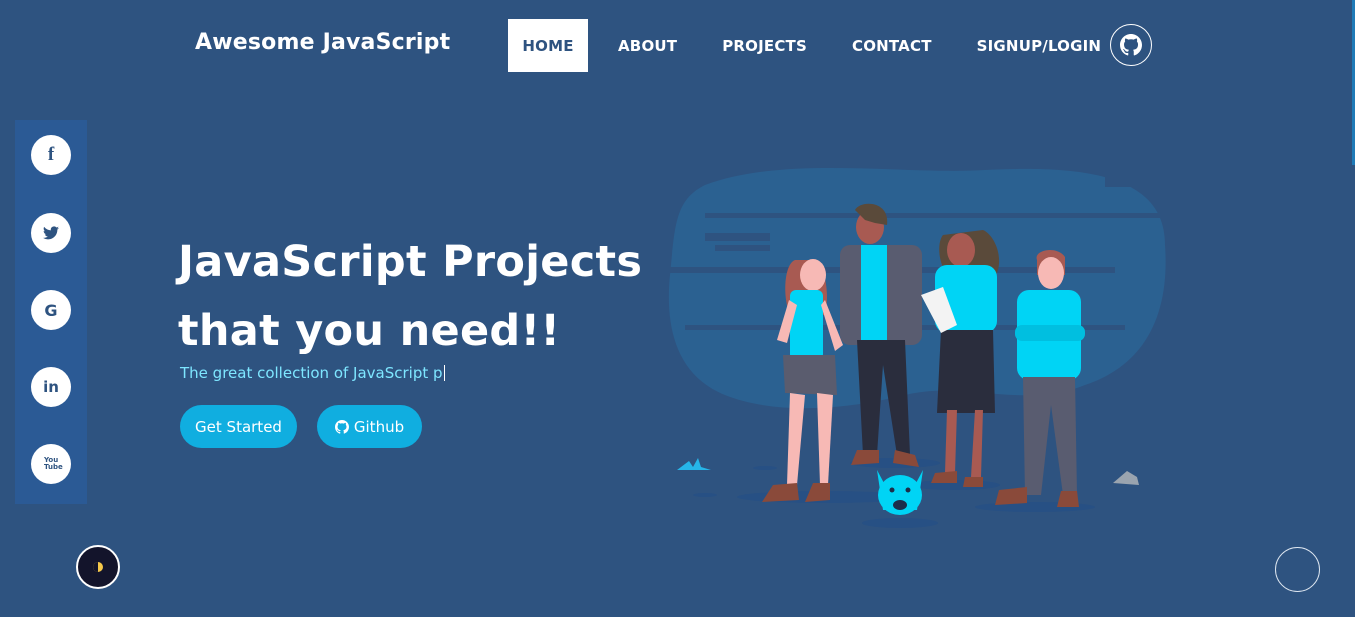 The height and width of the screenshot is (617, 1355). I want to click on hero-title-line2: that you need!!, so click(369, 331).